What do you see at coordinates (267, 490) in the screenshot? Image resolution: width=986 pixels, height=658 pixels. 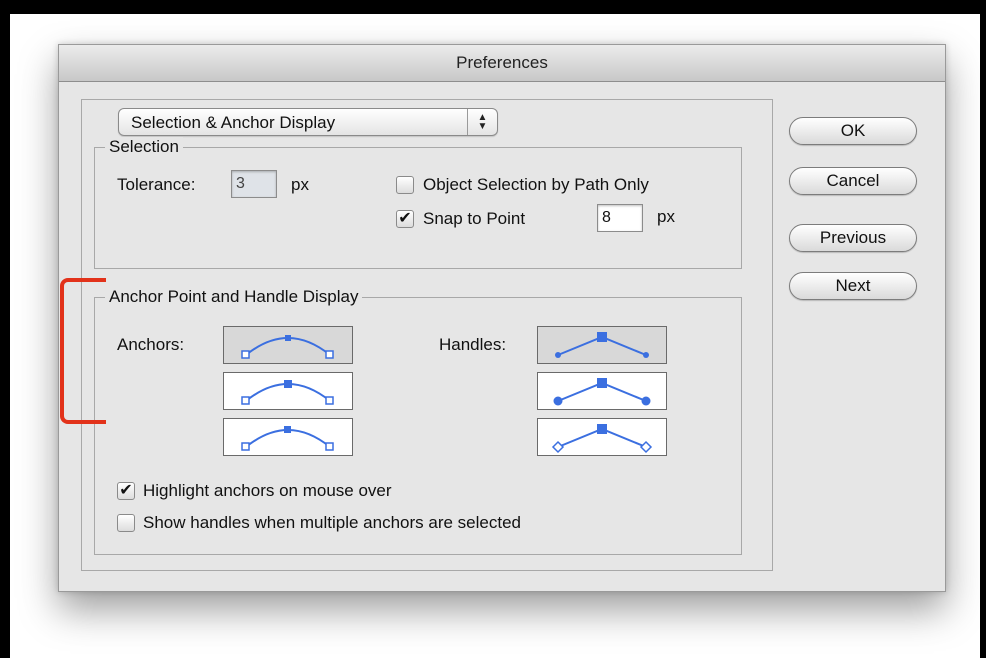 I see `highlight-anchors-label: Highlight anchors on mouse over` at bounding box center [267, 490].